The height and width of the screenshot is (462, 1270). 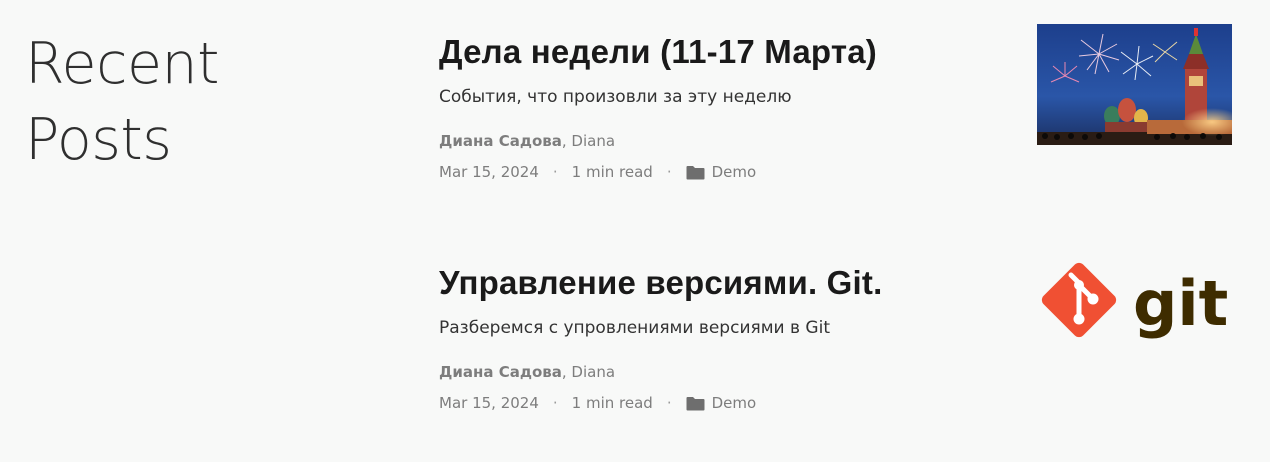 I want to click on section-title-line1: Recent, so click(x=122, y=64).